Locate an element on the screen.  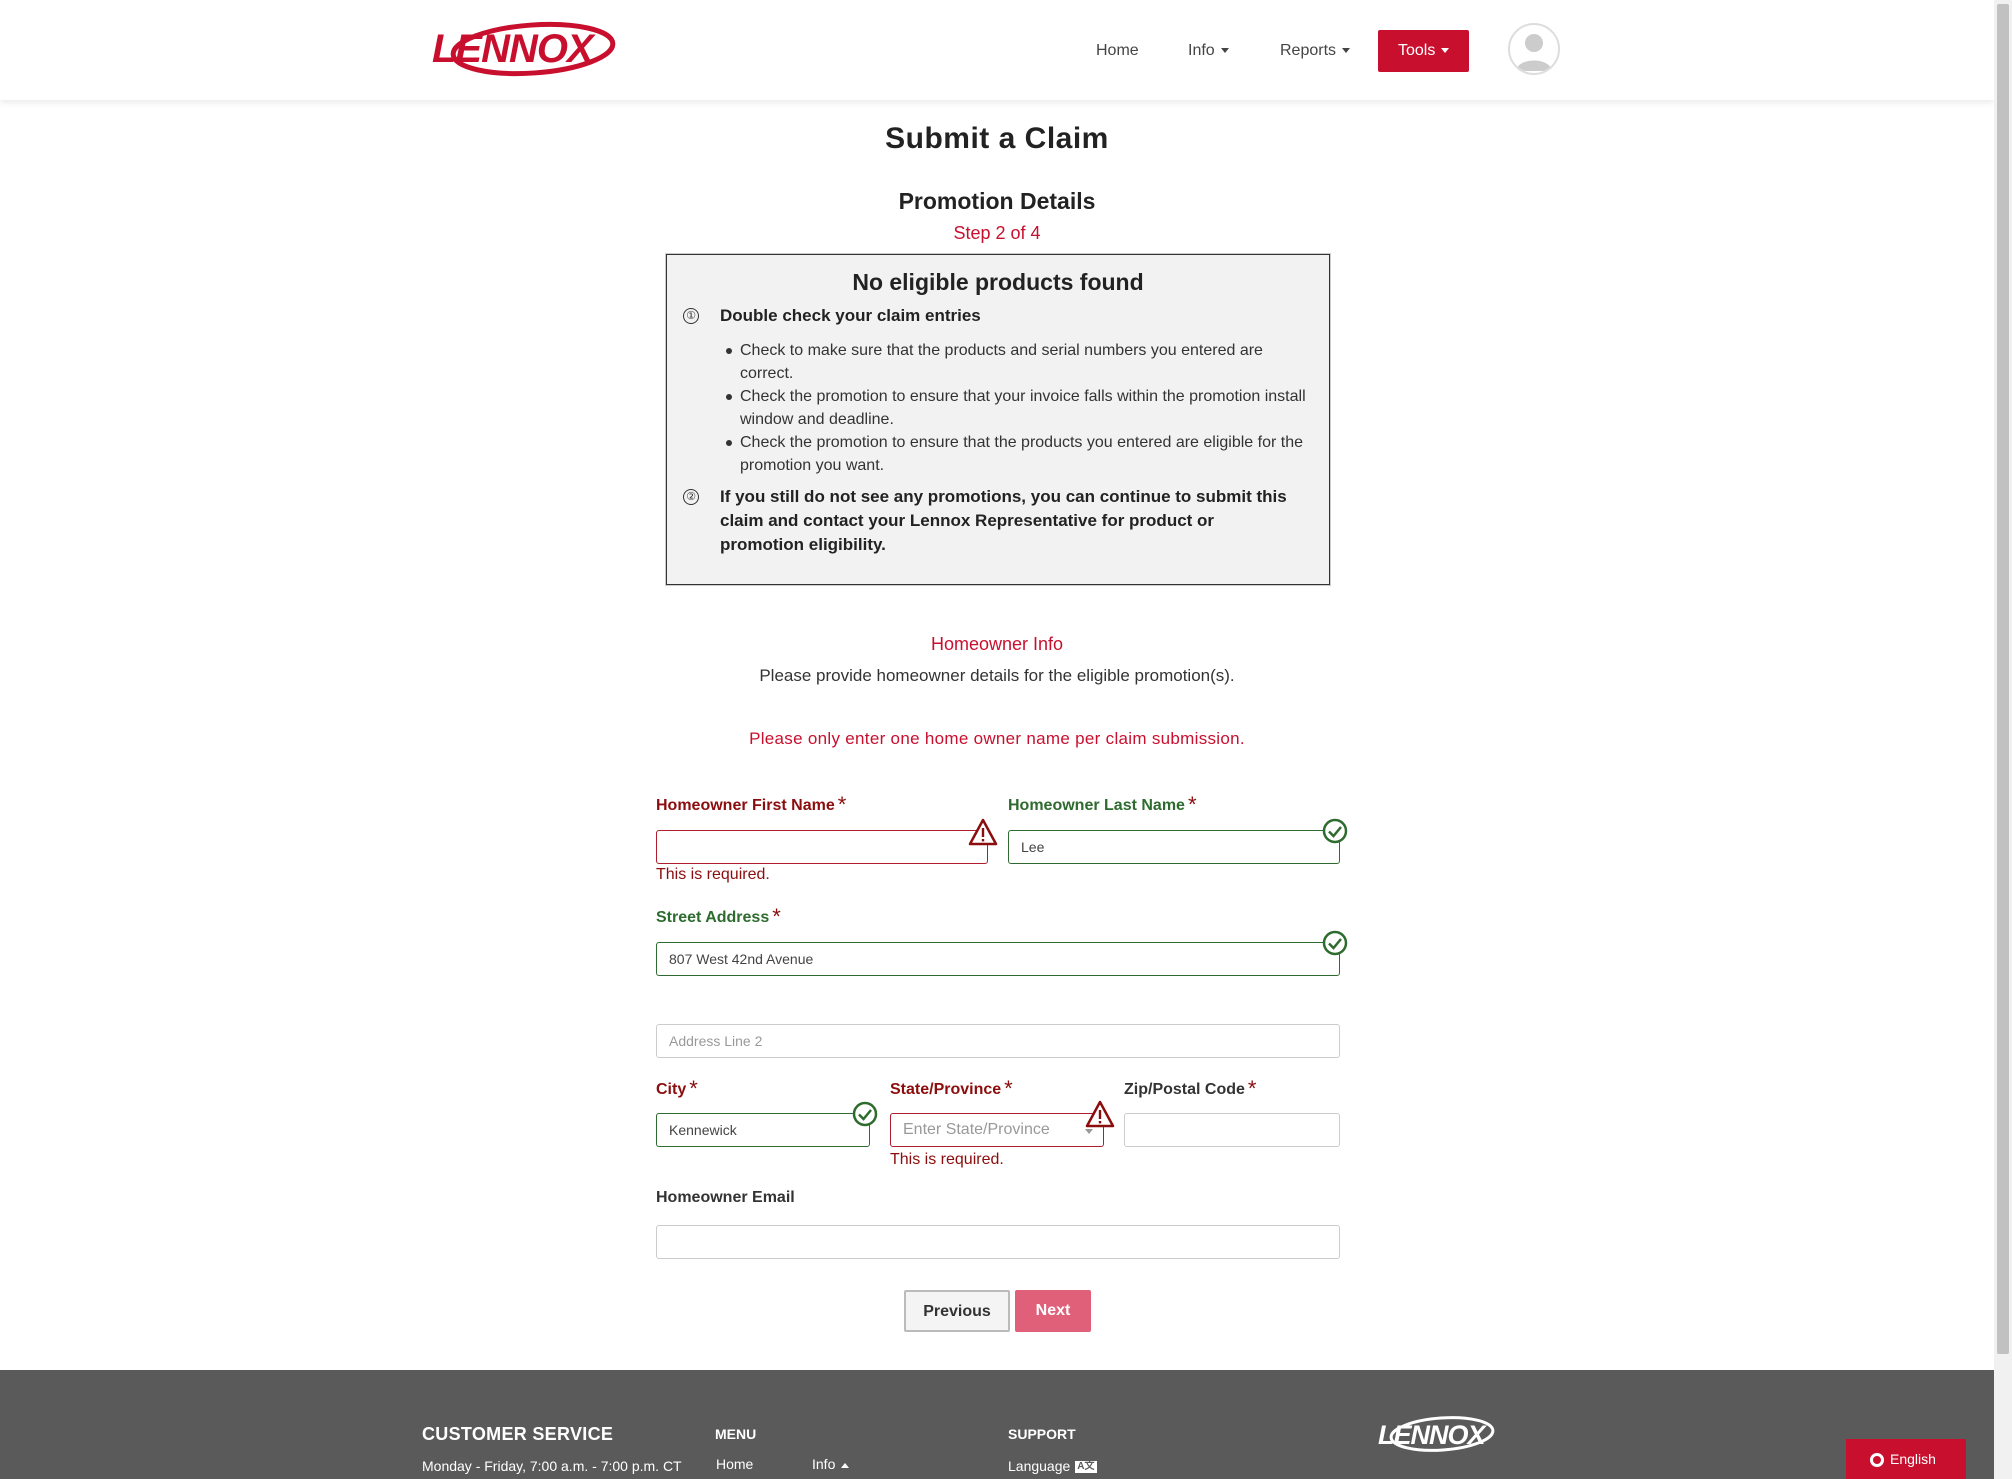
user-avatar is located at coordinates (1534, 49).